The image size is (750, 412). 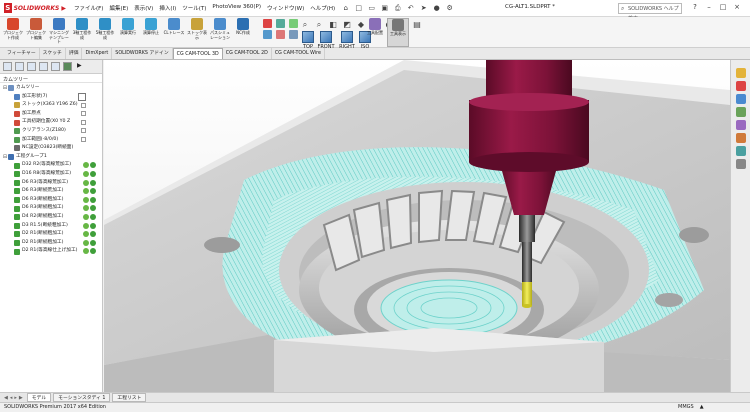 I want to click on menu-insert: 挿入(I), so click(x=167, y=8).